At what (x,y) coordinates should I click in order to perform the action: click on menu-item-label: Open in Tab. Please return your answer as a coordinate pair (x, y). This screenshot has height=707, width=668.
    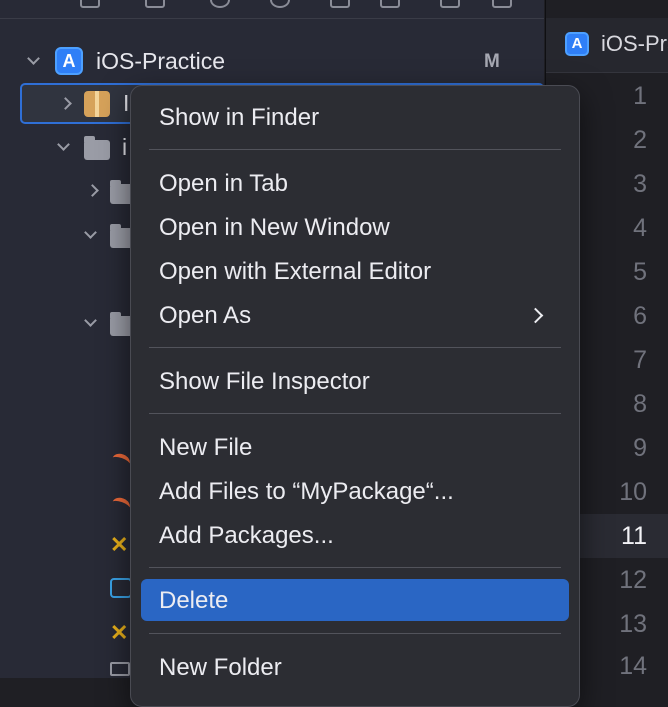
    Looking at the image, I should click on (223, 183).